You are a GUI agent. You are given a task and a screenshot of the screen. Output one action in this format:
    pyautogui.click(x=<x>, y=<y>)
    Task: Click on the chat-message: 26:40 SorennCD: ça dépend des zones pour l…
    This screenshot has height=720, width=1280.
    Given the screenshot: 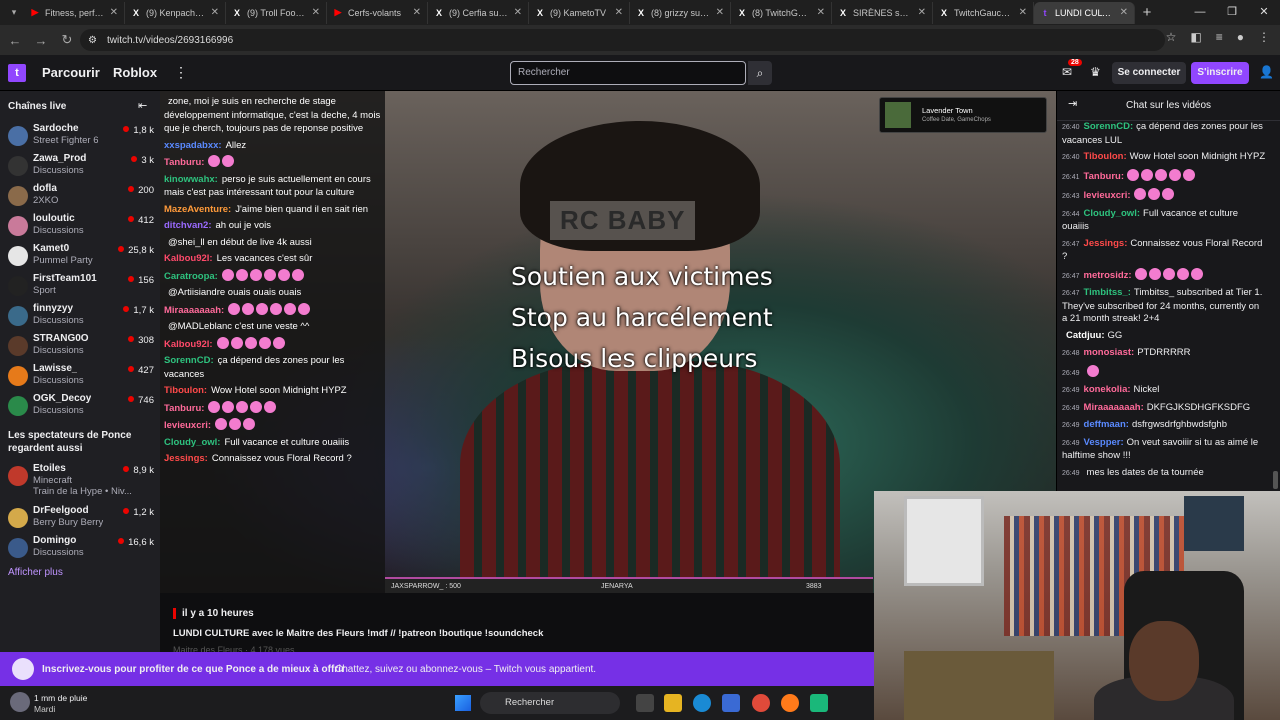 What is the action you would take?
    pyautogui.click(x=1168, y=134)
    